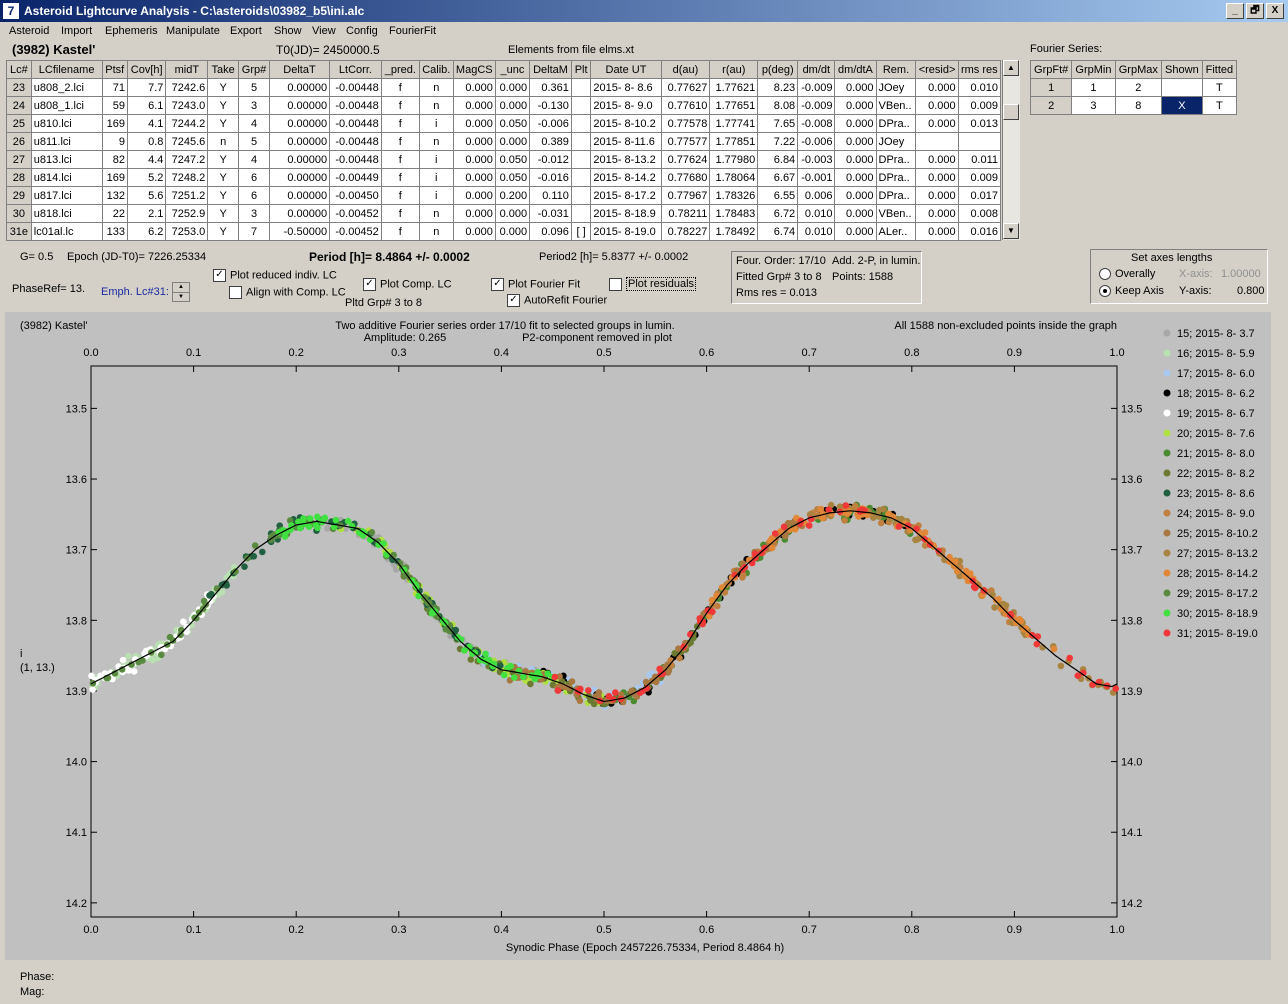 The image size is (1288, 1004). What do you see at coordinates (288, 31) in the screenshot?
I see `menu-show: Show` at bounding box center [288, 31].